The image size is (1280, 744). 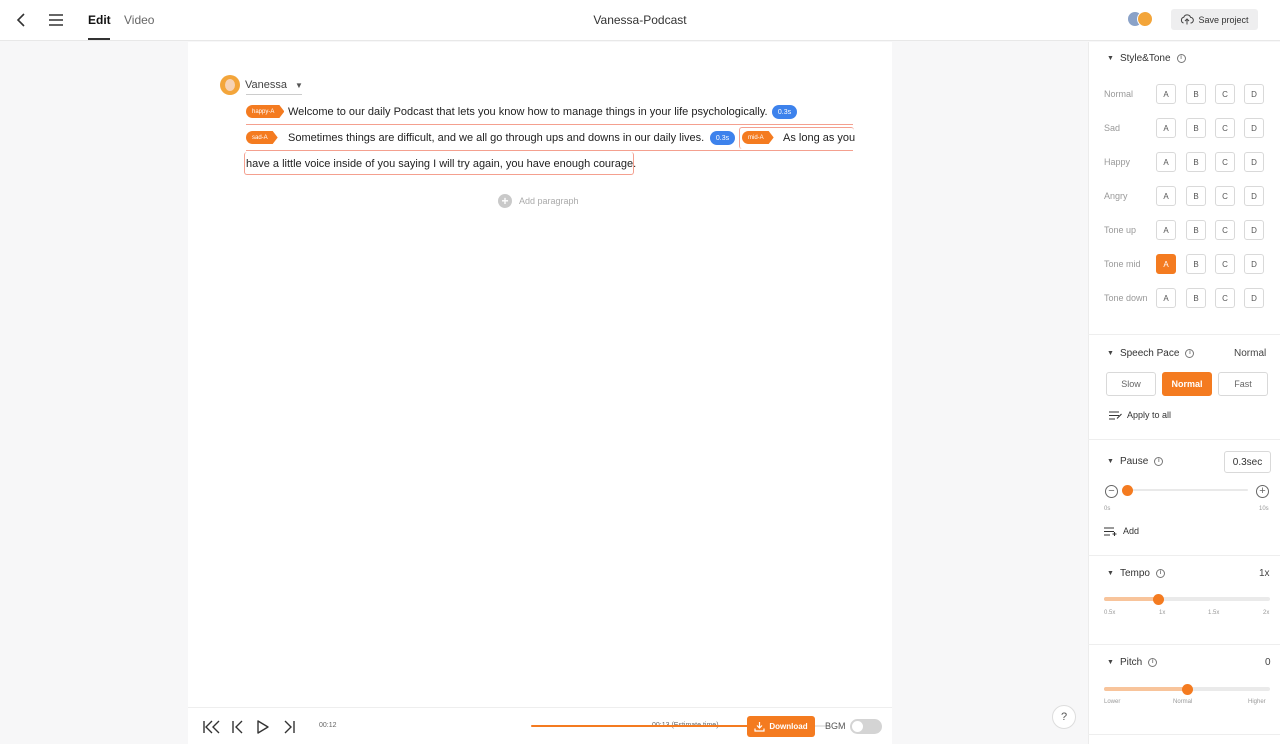 What do you see at coordinates (788, 726) in the screenshot?
I see `download-label: Download` at bounding box center [788, 726].